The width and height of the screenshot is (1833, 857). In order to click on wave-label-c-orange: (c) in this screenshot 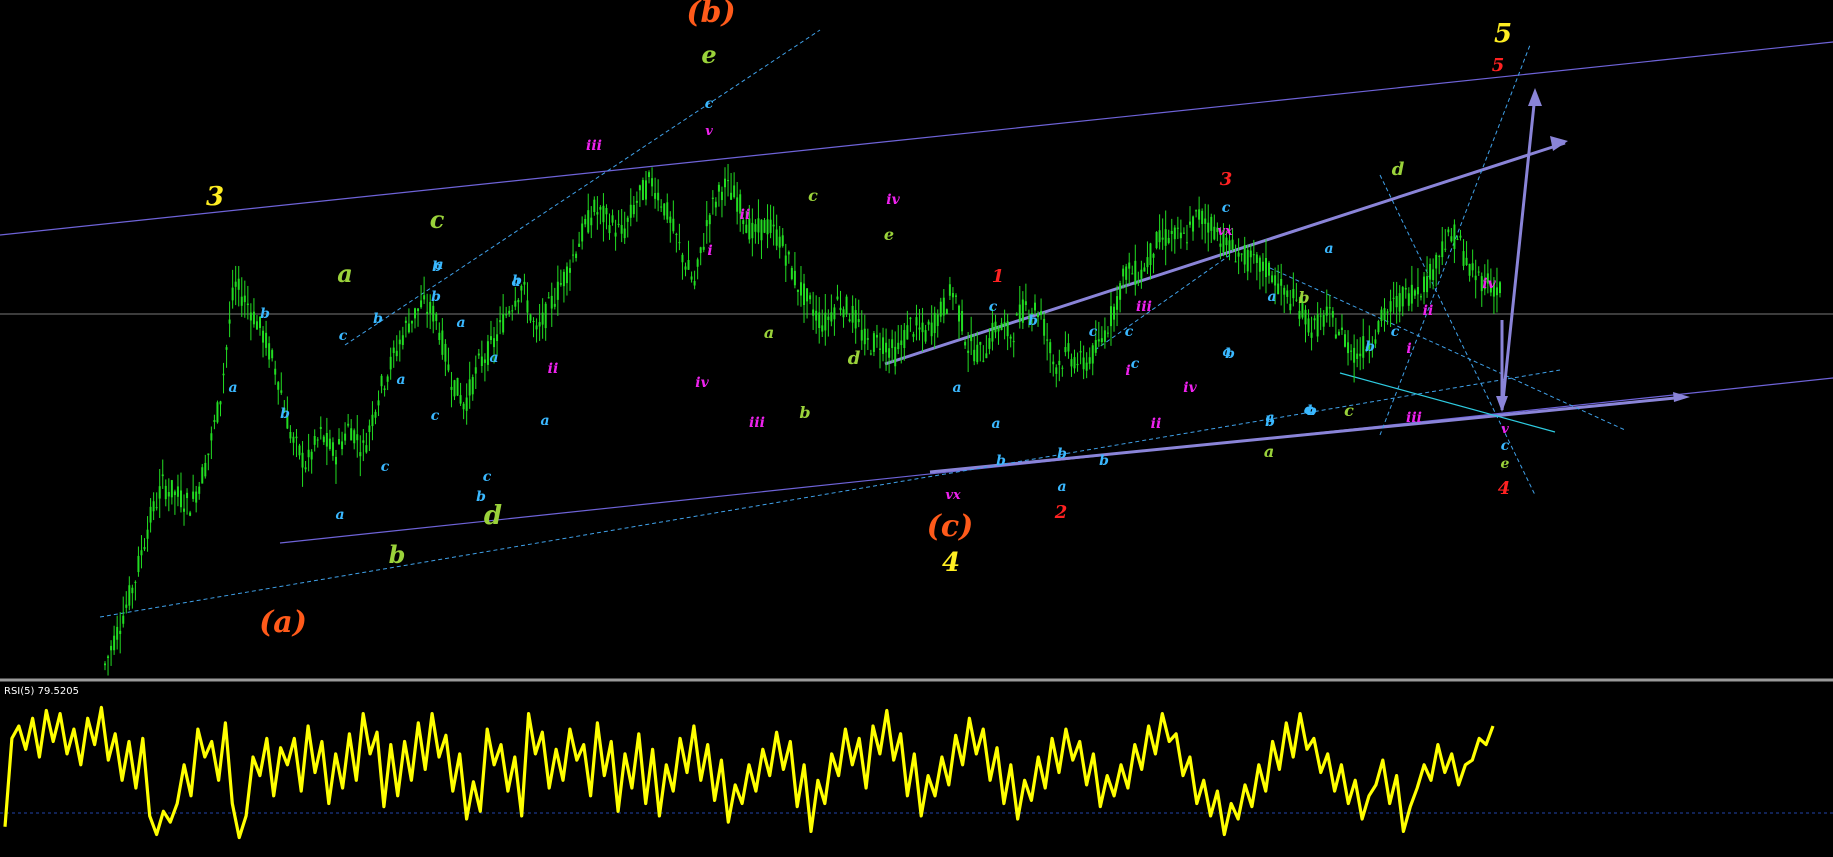, I will do `click(950, 526)`.